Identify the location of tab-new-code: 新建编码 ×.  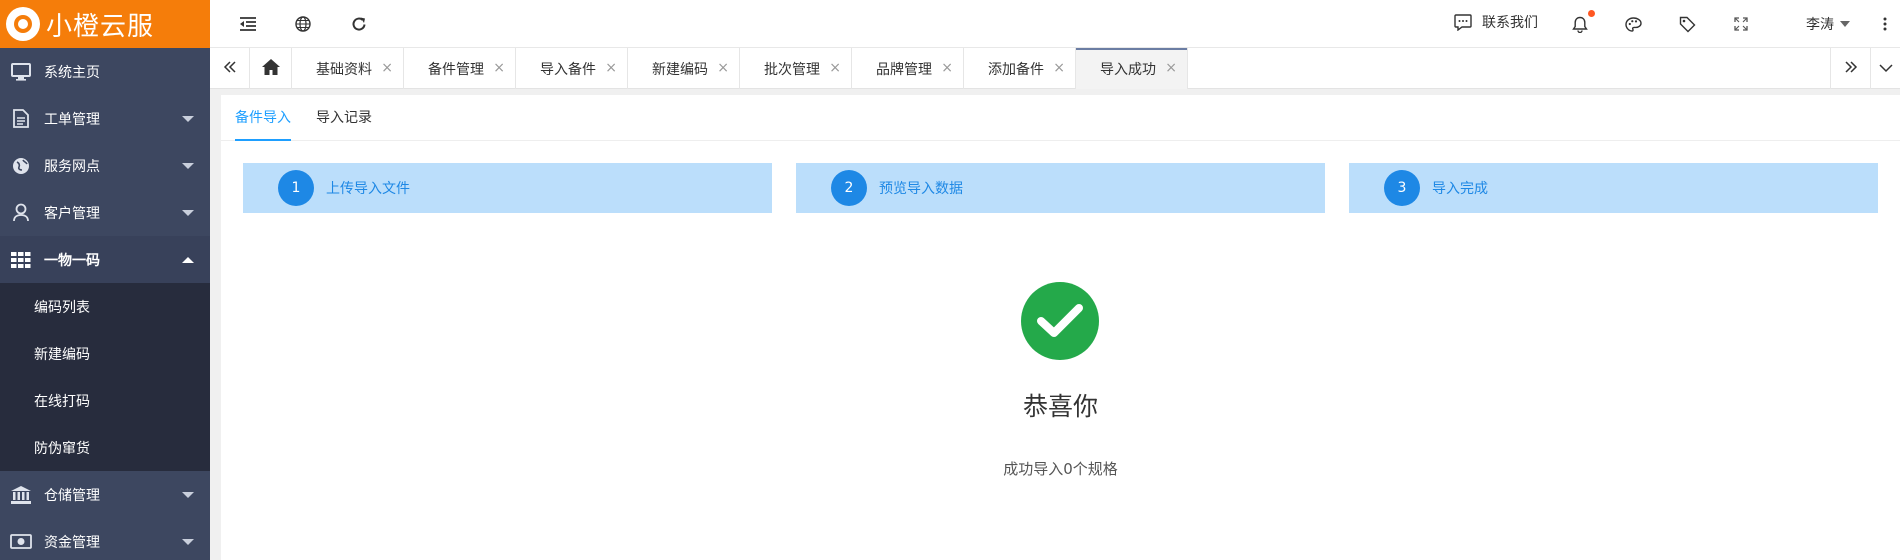
(684, 68).